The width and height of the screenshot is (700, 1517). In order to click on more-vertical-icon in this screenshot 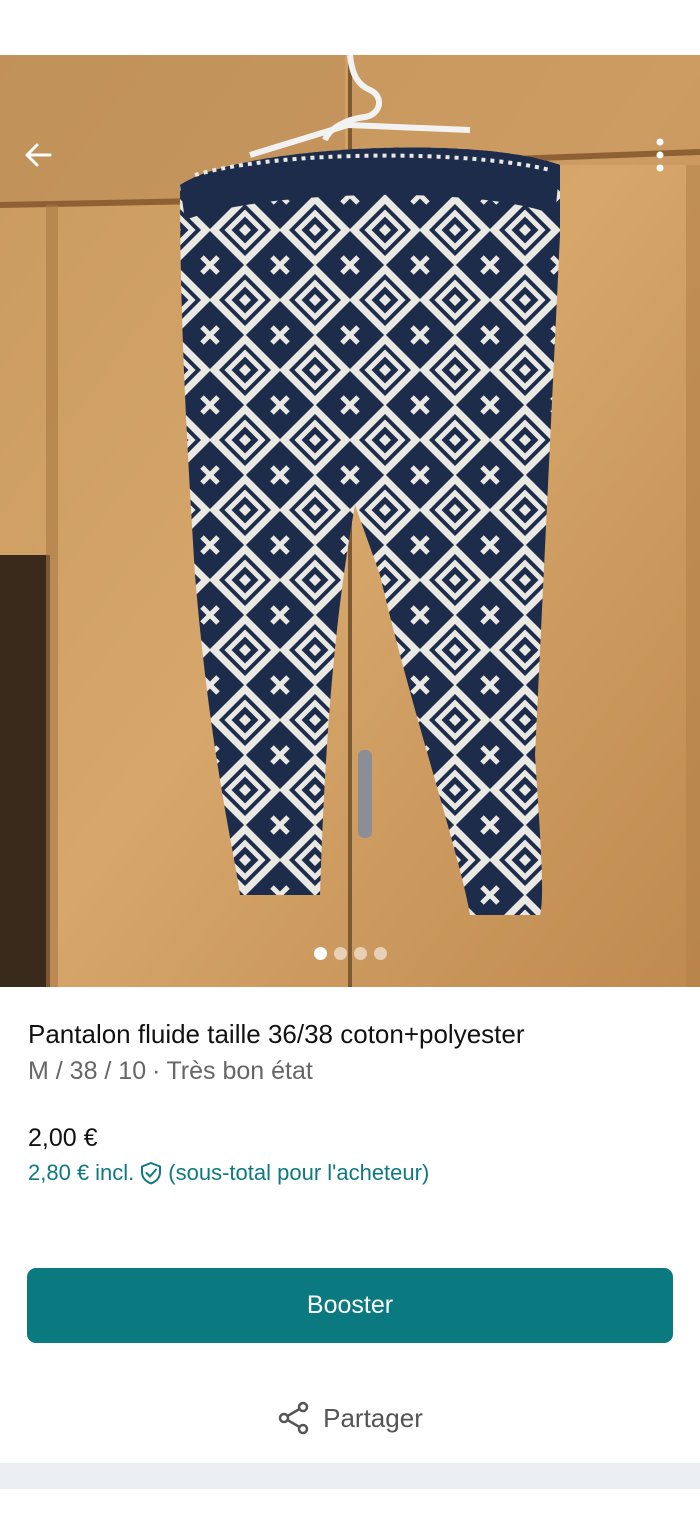, I will do `click(660, 155)`.